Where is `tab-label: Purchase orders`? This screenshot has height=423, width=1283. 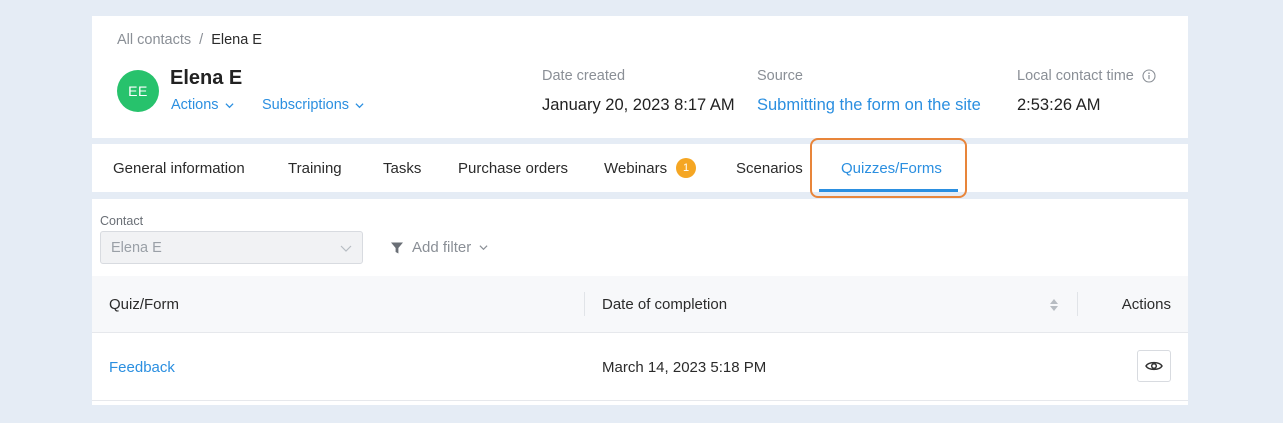 tab-label: Purchase orders is located at coordinates (513, 168).